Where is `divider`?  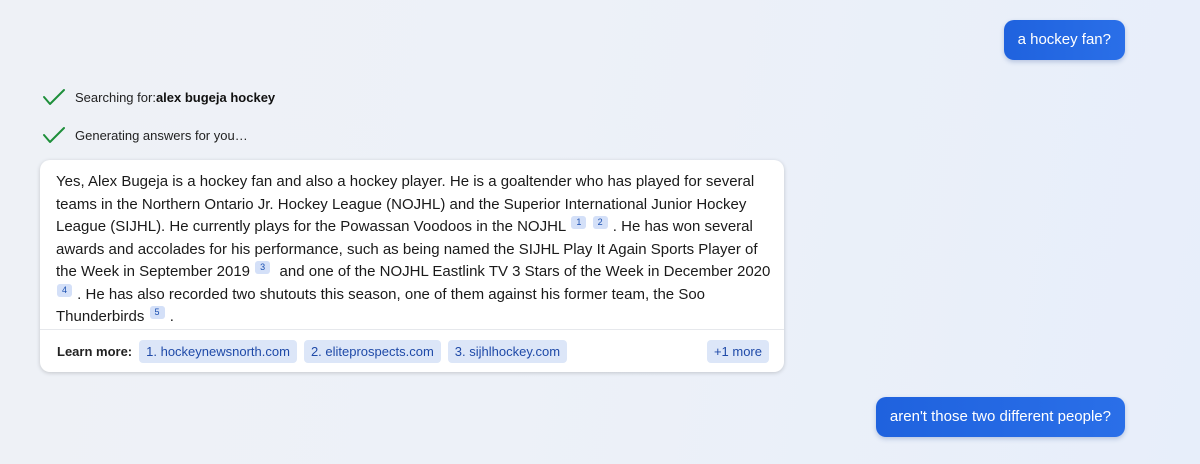 divider is located at coordinates (412, 329).